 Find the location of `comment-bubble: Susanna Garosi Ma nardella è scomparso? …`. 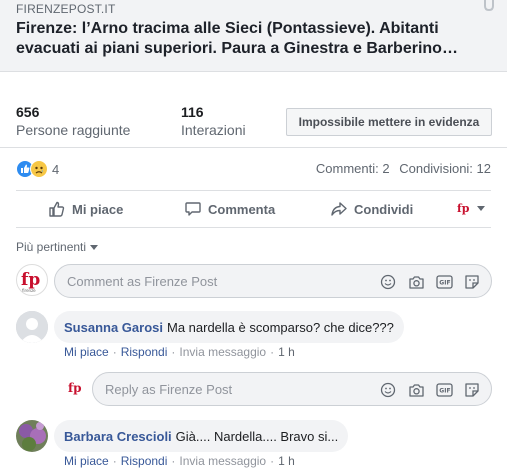

comment-bubble: Susanna Garosi Ma nardella è scomparso? … is located at coordinates (229, 327).